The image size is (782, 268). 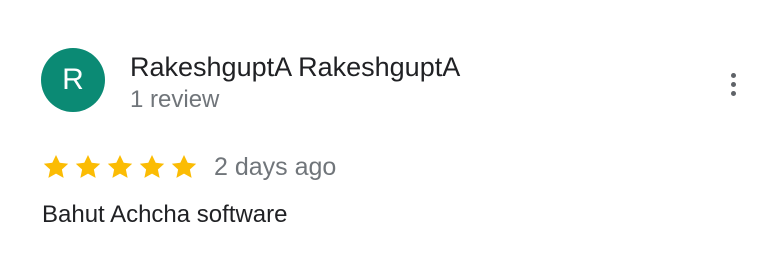 I want to click on review-text: Bahut Achcha software, so click(x=165, y=214).